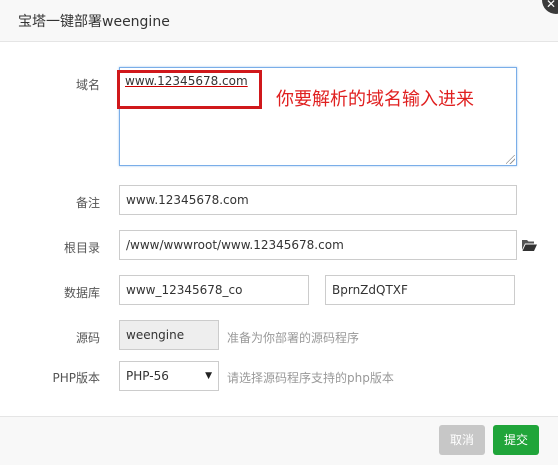 The width and height of the screenshot is (558, 465). Describe the element at coordinates (375, 99) in the screenshot. I see `annotation-text: 你要解析的域名输入进来` at that location.